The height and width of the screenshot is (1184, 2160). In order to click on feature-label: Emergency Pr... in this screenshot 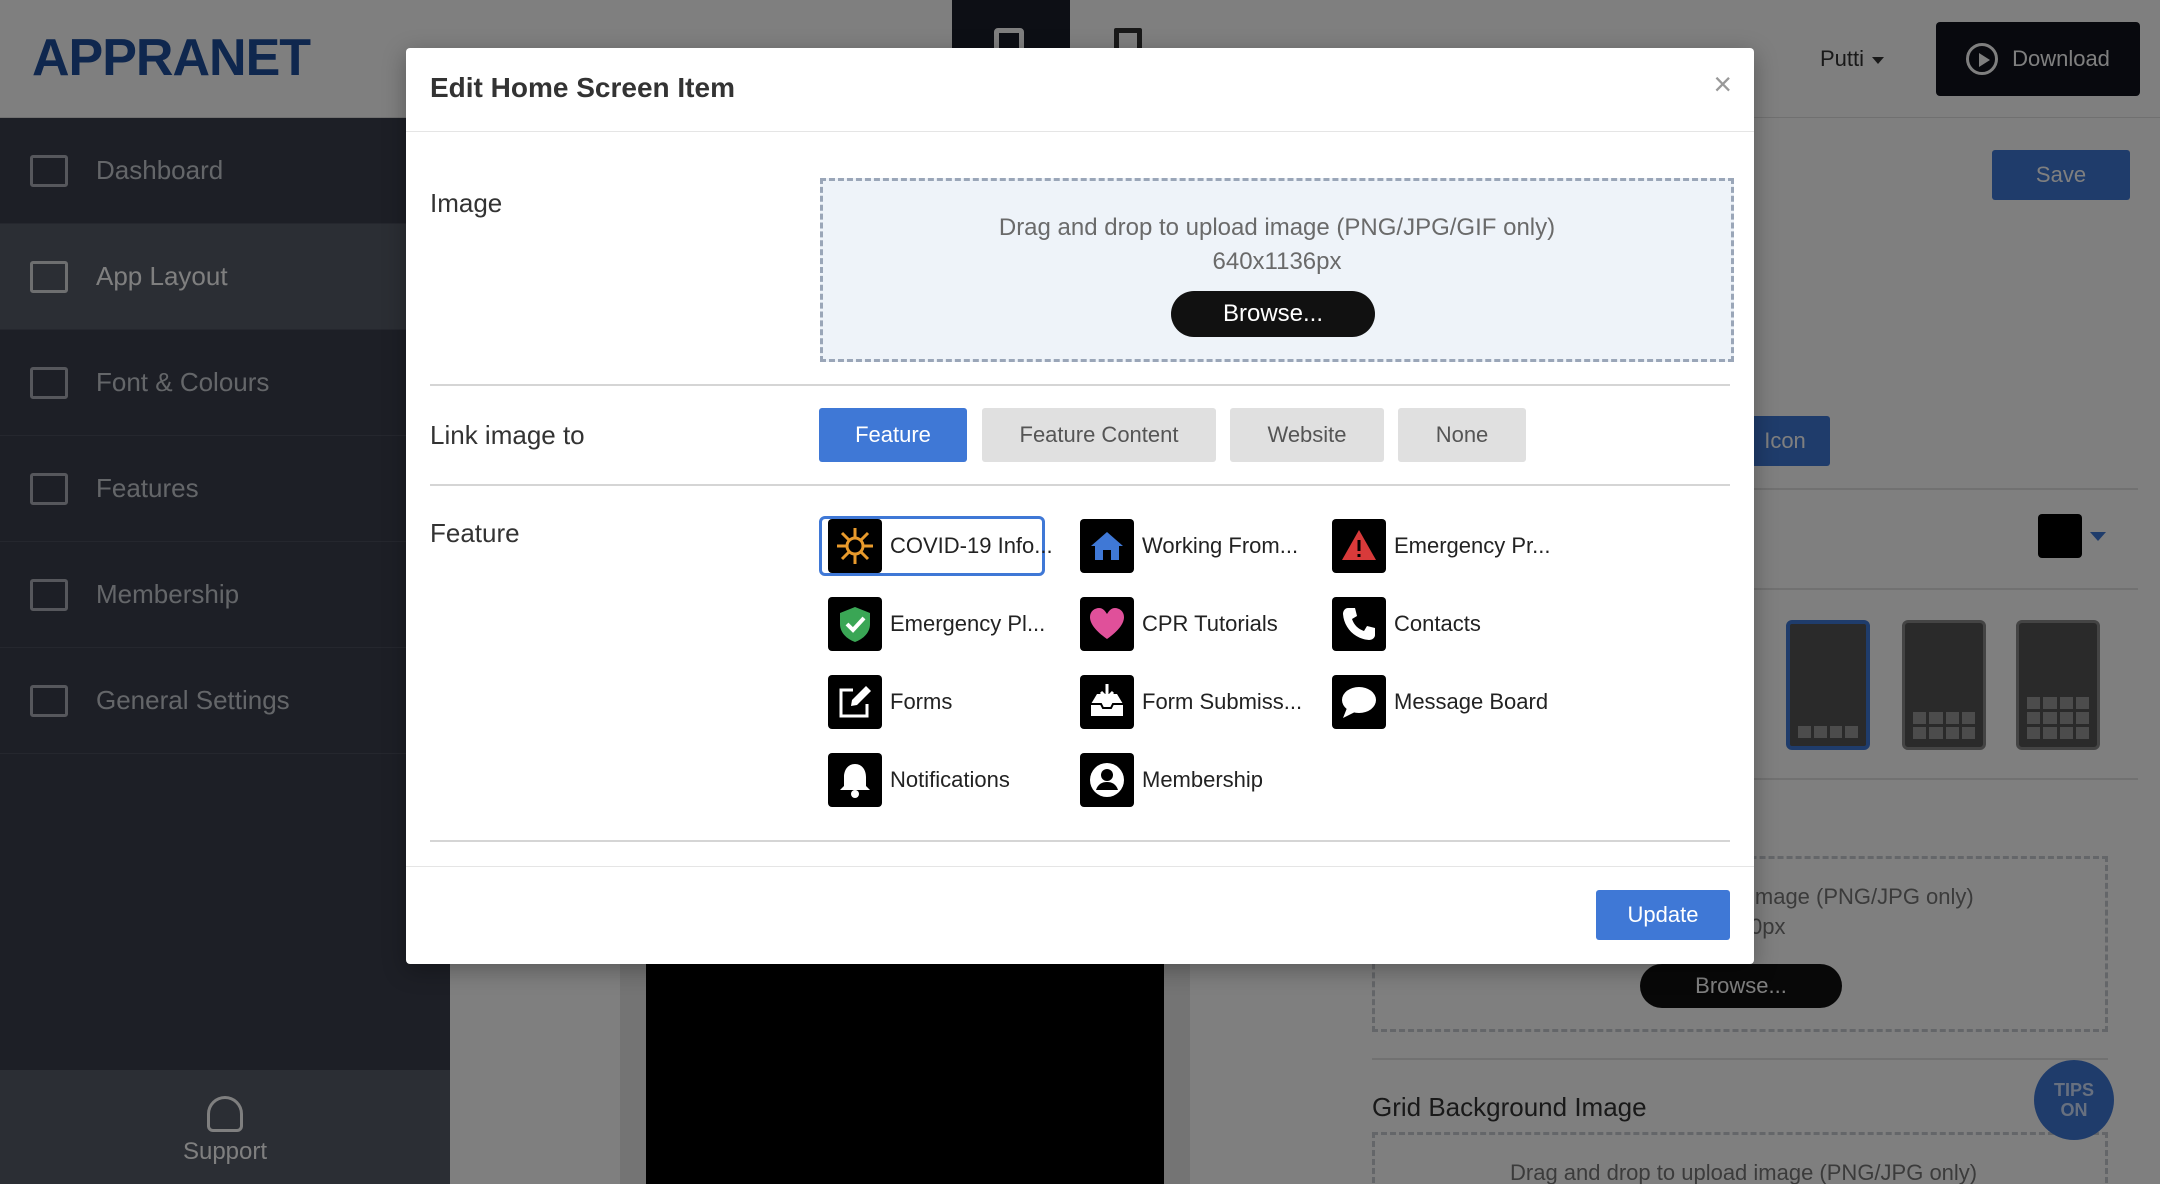, I will do `click(1472, 545)`.